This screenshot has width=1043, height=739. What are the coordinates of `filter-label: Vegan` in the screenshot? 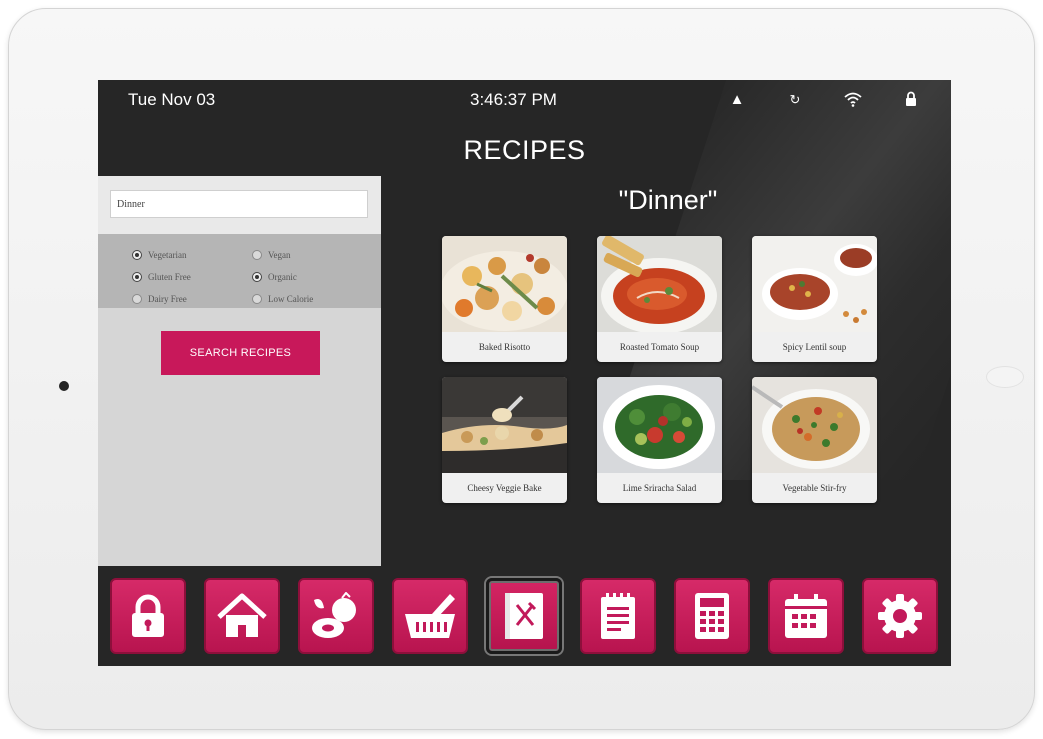 It's located at (279, 255).